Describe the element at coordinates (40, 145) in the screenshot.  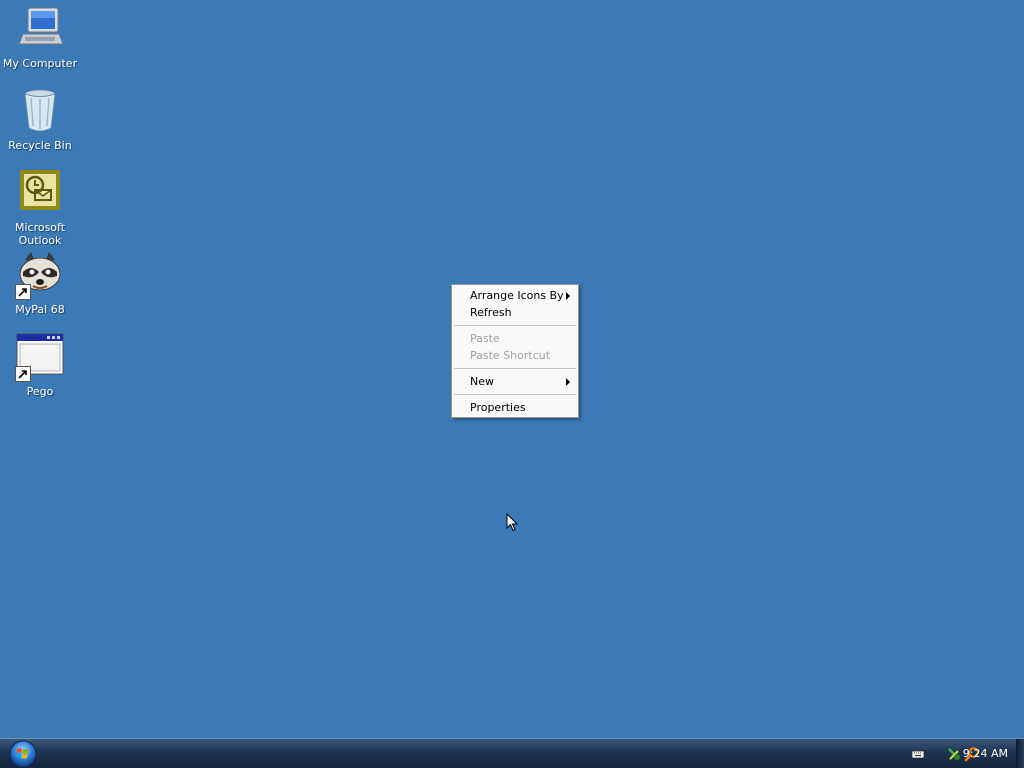
I see `desktop-icon-label: Recycle Bin` at that location.